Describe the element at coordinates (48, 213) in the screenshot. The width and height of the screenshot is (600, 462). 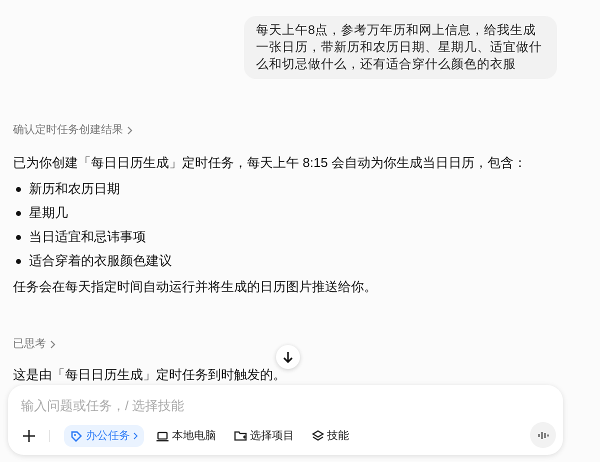
I see `bullet-item: 星期几` at that location.